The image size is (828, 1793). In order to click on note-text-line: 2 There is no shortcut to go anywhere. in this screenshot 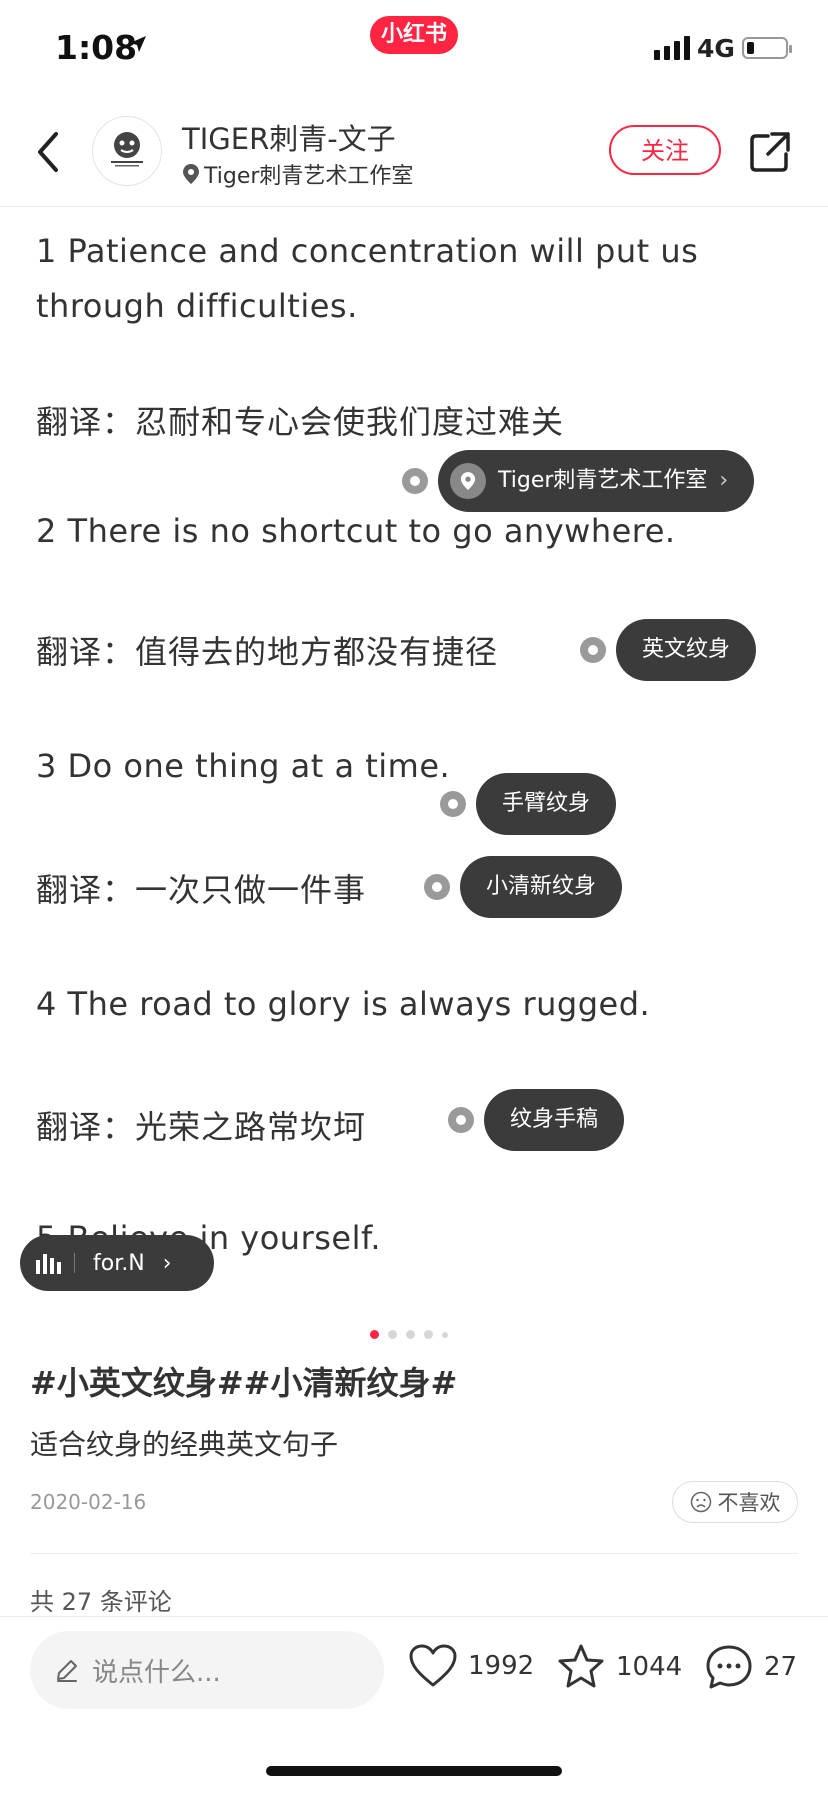, I will do `click(356, 531)`.